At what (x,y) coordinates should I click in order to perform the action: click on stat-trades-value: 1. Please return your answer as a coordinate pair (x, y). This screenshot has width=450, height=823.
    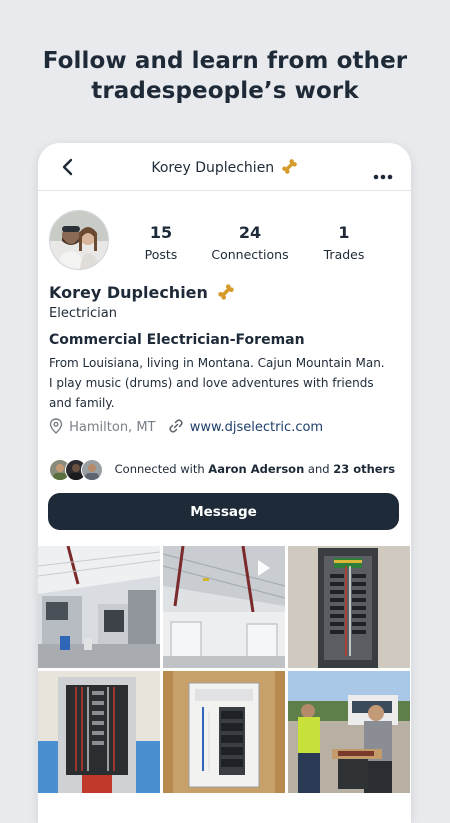
    Looking at the image, I should click on (344, 232).